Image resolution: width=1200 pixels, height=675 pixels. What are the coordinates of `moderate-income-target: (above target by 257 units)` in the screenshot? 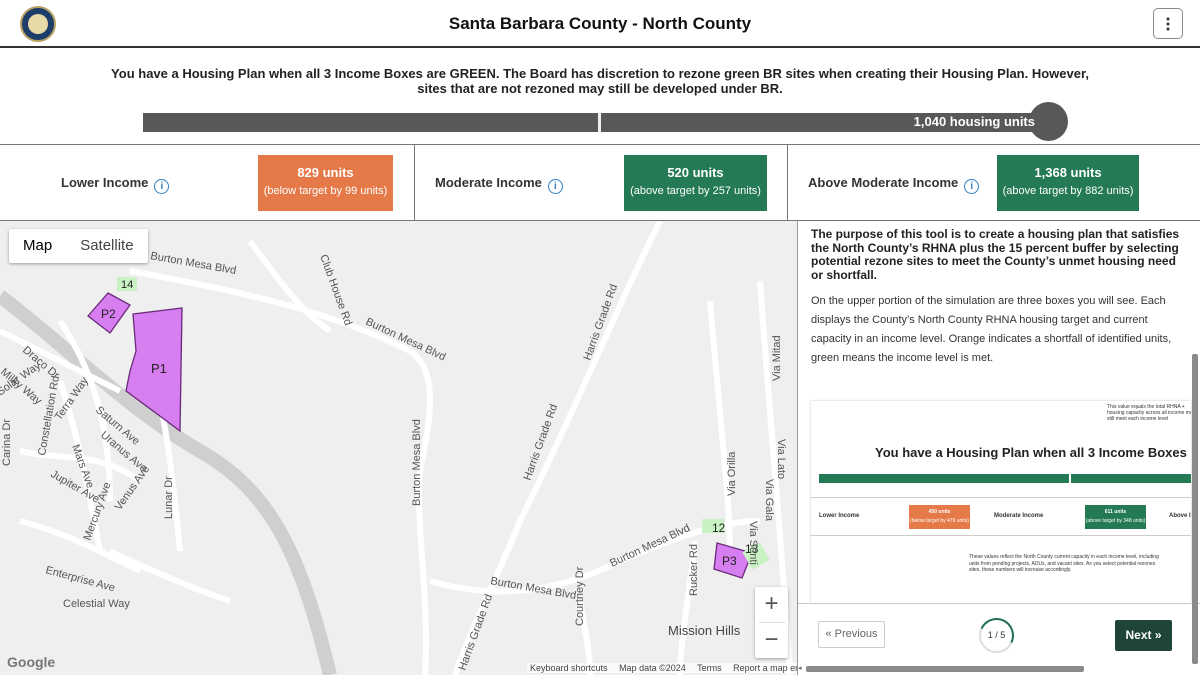 It's located at (695, 191).